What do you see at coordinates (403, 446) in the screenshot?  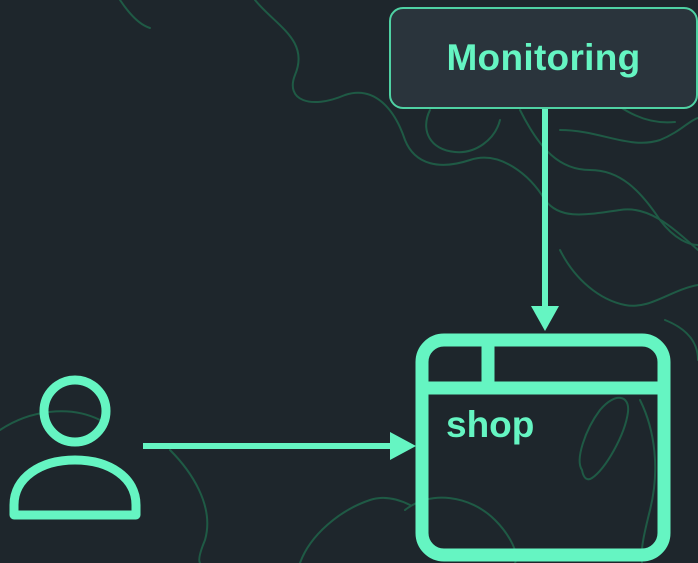 I see `arrowhead-right` at bounding box center [403, 446].